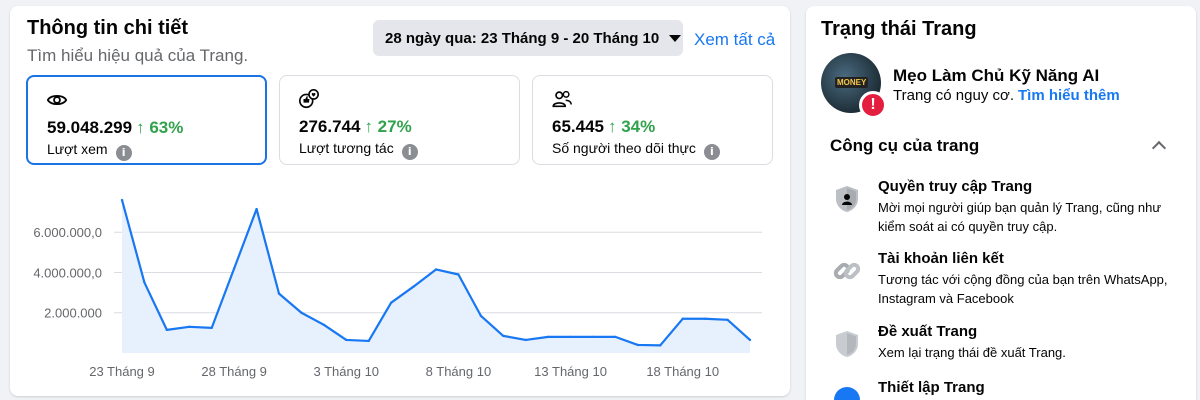 The height and width of the screenshot is (400, 1200). I want to click on metric-delta: ↑ 34%, so click(632, 126).